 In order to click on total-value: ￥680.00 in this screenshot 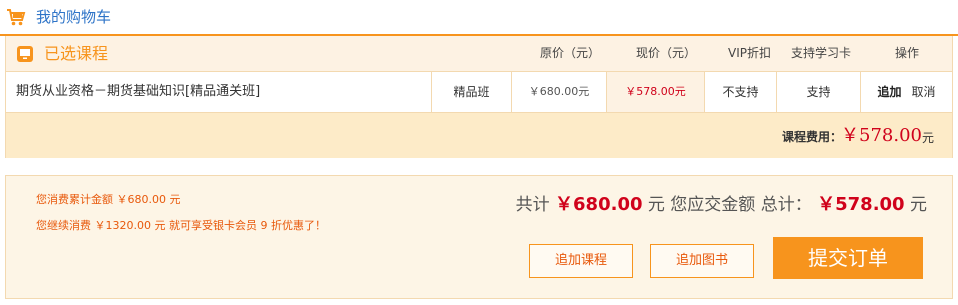, I will do `click(599, 204)`.